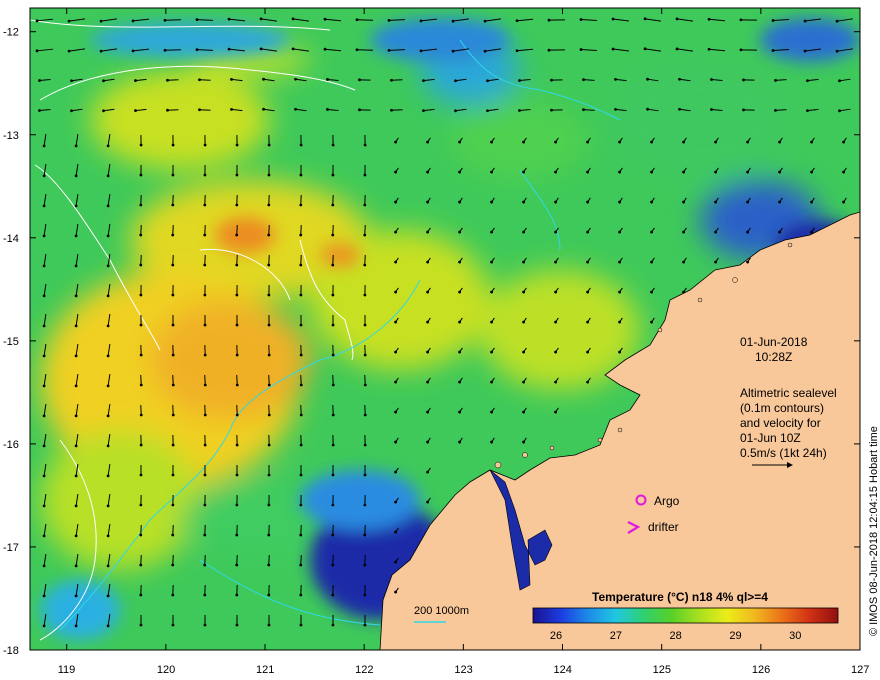 The image size is (880, 680). I want to click on lon-label: 126, so click(761, 670).